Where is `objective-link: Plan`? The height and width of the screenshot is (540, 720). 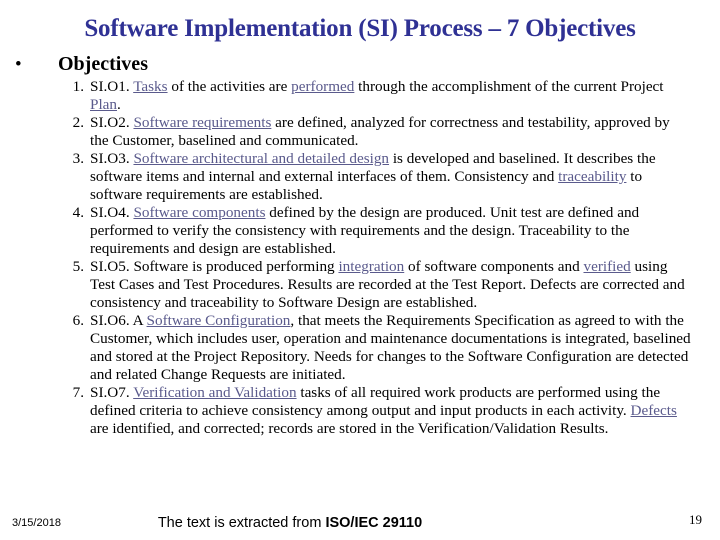 objective-link: Plan is located at coordinates (103, 104).